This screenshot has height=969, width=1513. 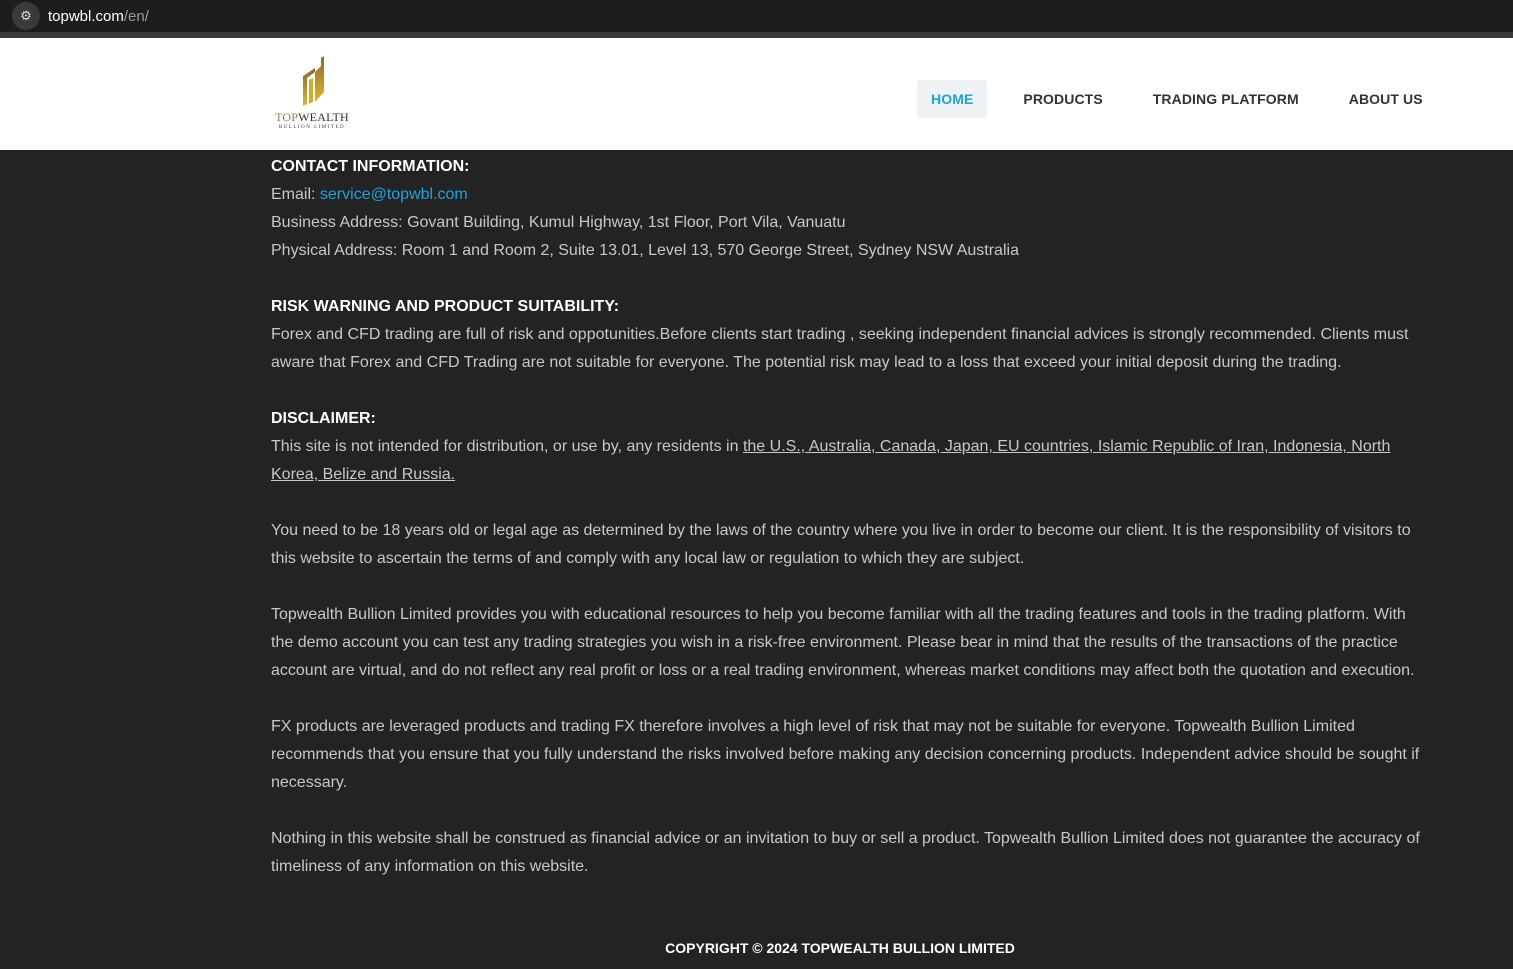 I want to click on logo-wordmark: TOPWEALTH, so click(x=312, y=117).